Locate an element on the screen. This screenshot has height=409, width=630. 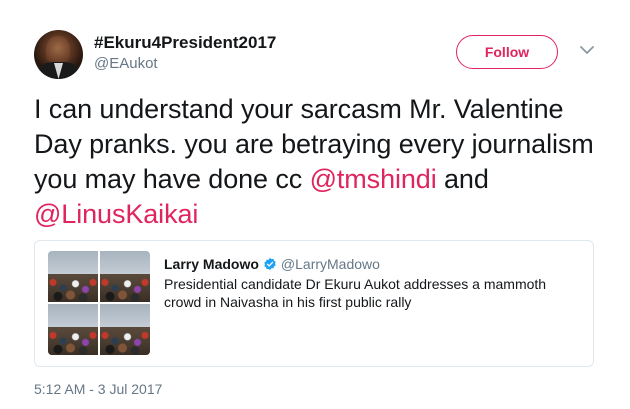
quoted-author-handle: @LarryMadowo is located at coordinates (330, 264).